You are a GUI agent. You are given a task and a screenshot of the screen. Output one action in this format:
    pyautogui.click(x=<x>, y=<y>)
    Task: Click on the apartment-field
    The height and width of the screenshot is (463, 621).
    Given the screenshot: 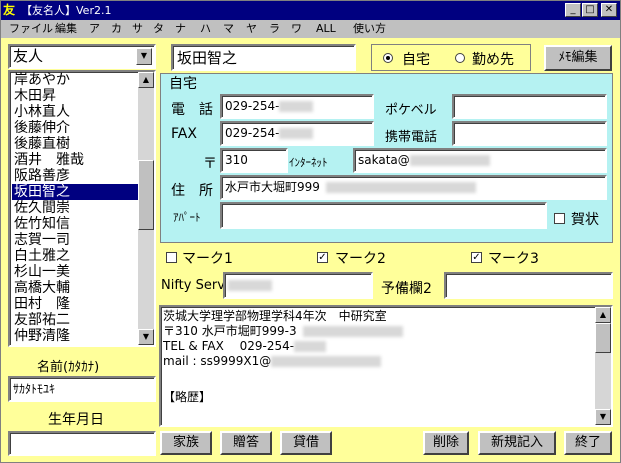 What is the action you would take?
    pyautogui.click(x=383, y=215)
    